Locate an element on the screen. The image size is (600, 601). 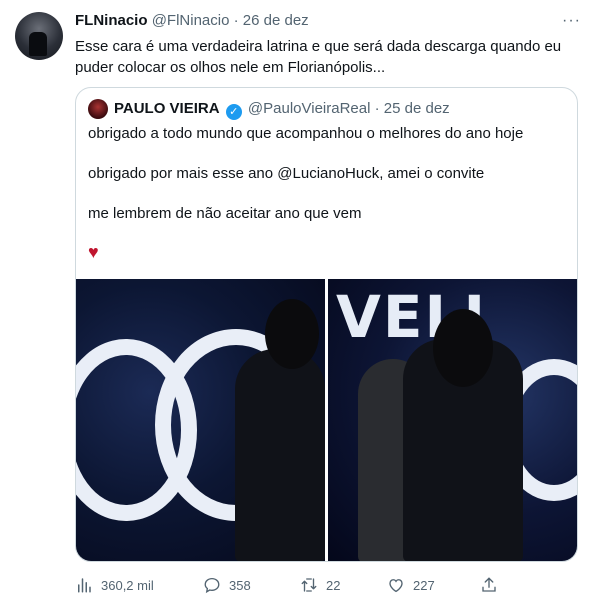
share-button is located at coordinates (489, 585).